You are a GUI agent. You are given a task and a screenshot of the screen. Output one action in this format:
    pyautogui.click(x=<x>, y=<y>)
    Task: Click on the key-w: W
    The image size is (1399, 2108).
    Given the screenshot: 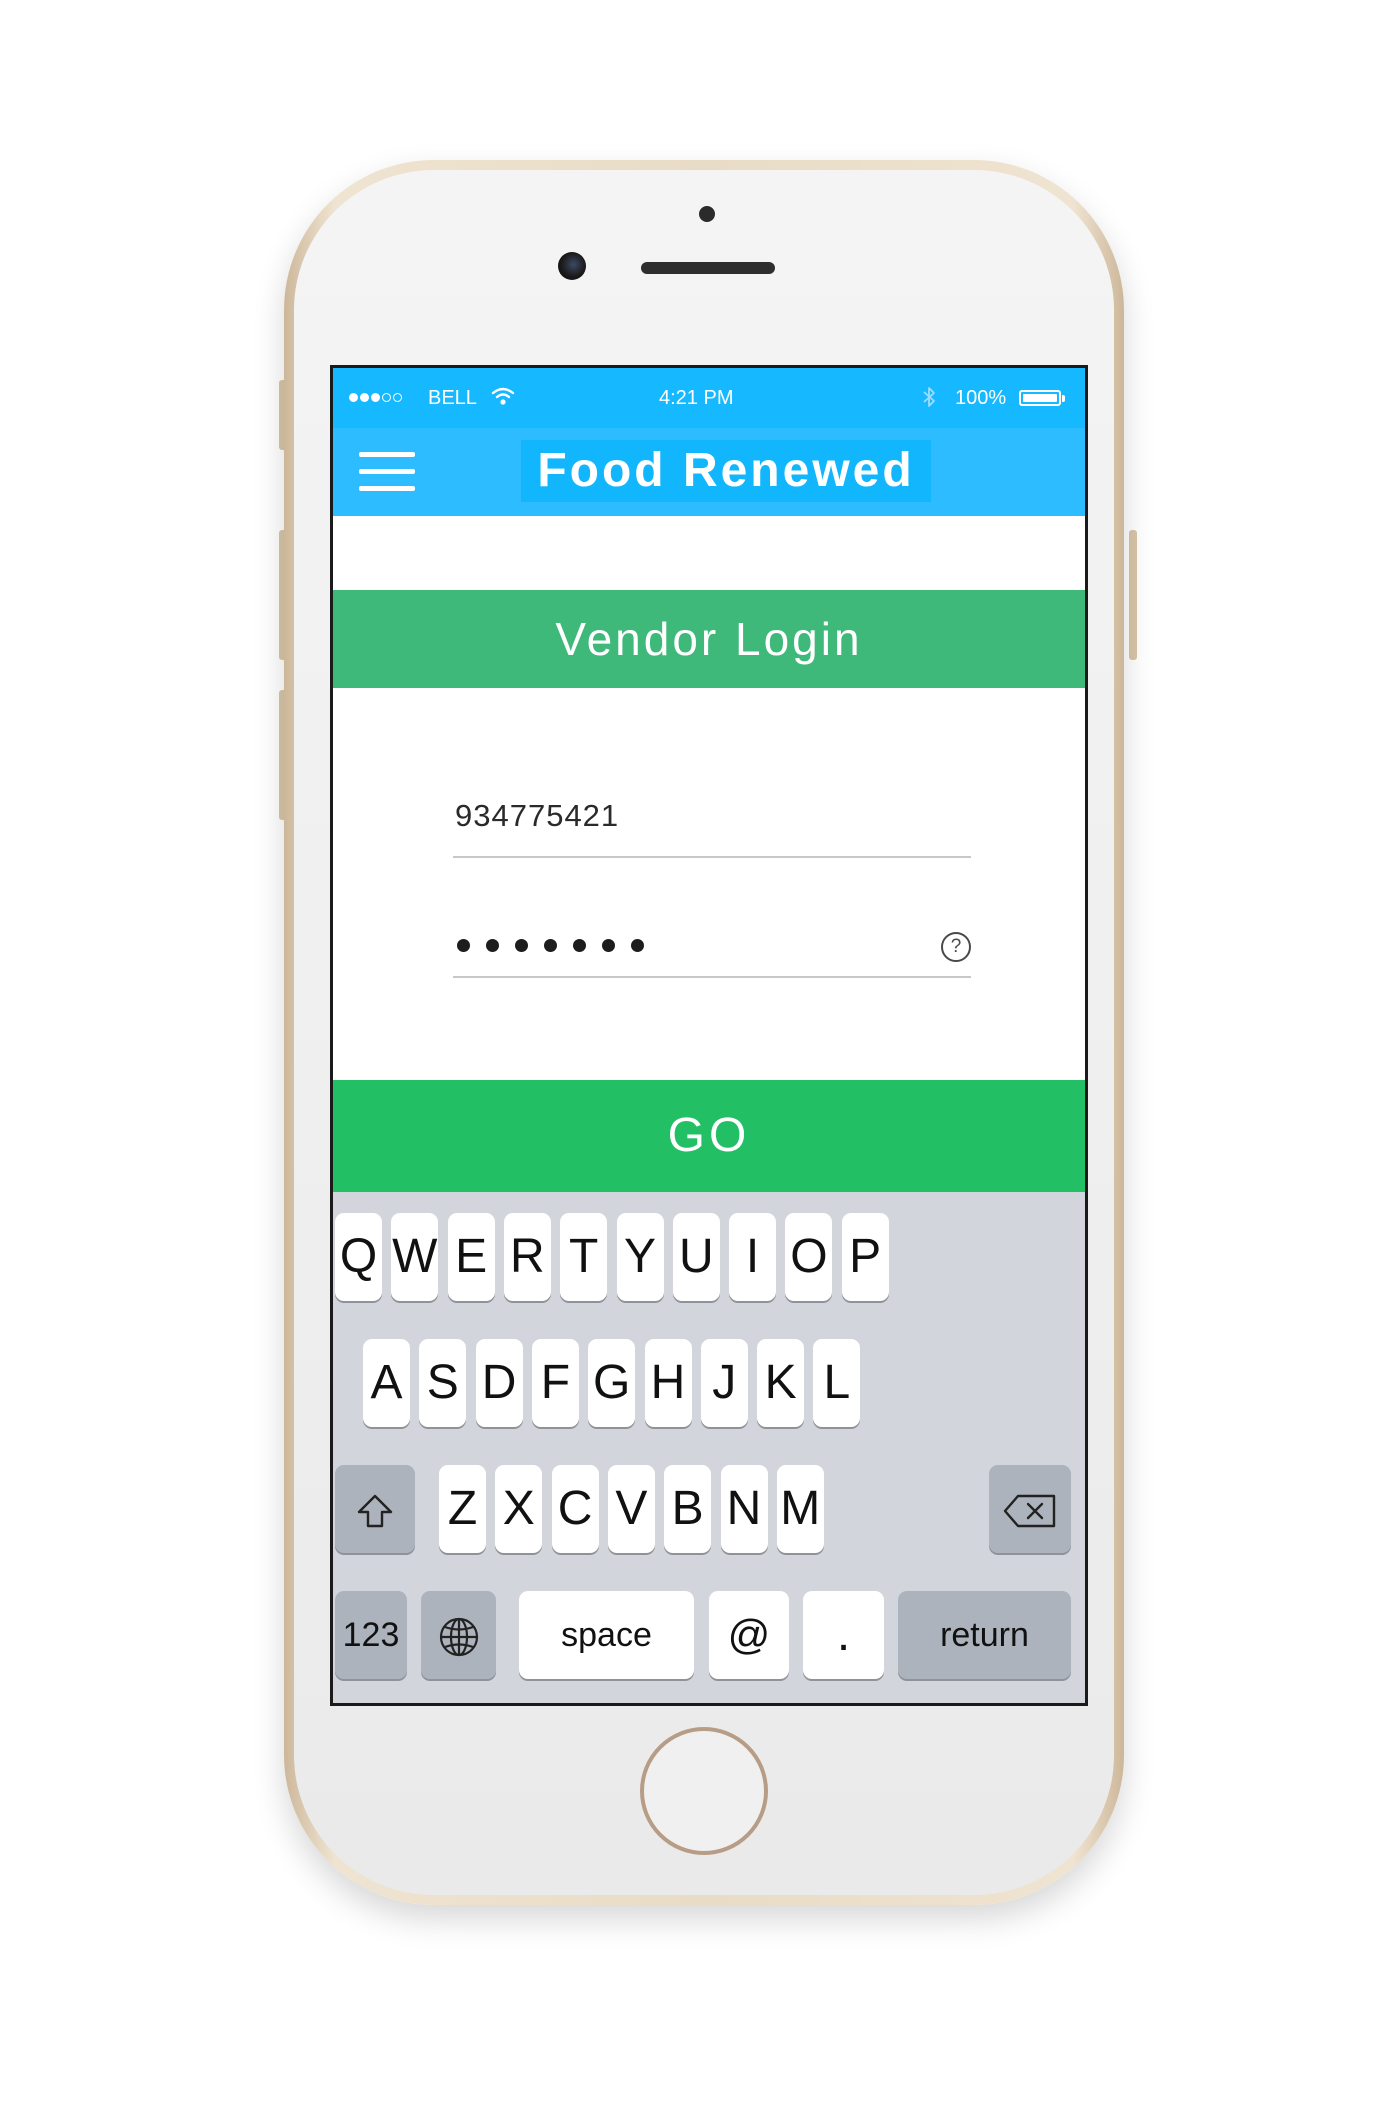 What is the action you would take?
    pyautogui.click(x=415, y=1257)
    